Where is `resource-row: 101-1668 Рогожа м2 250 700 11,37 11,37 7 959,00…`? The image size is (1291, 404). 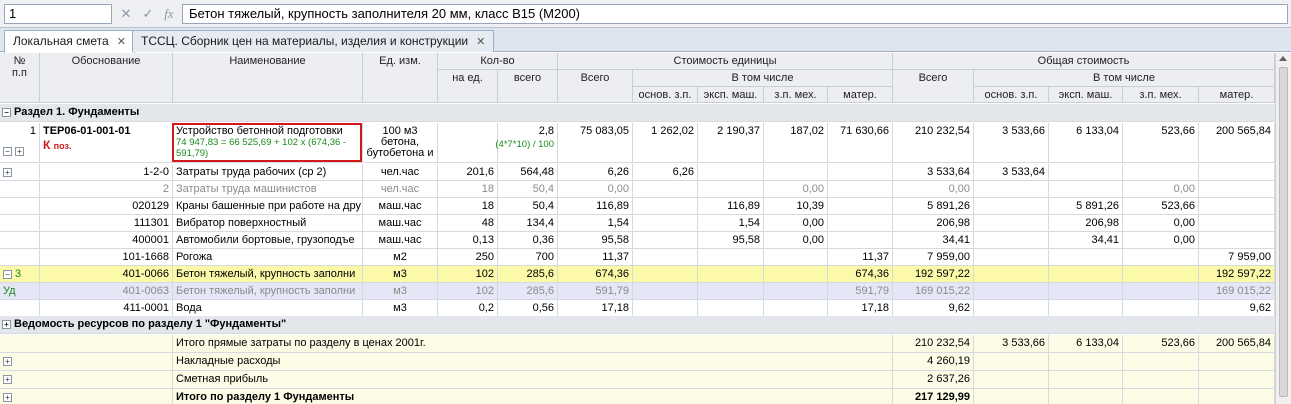
resource-row: 101-1668 Рогожа м2 250 700 11,37 11,37 7 959,00… is located at coordinates (637, 257).